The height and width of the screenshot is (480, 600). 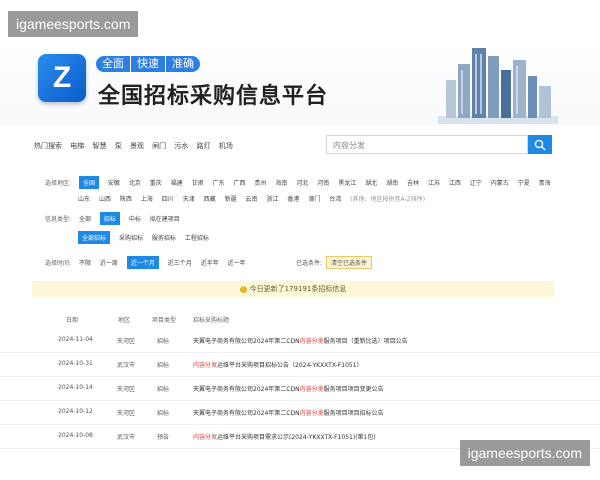 What do you see at coordinates (427, 144) in the screenshot?
I see `search-input: 内容分发` at bounding box center [427, 144].